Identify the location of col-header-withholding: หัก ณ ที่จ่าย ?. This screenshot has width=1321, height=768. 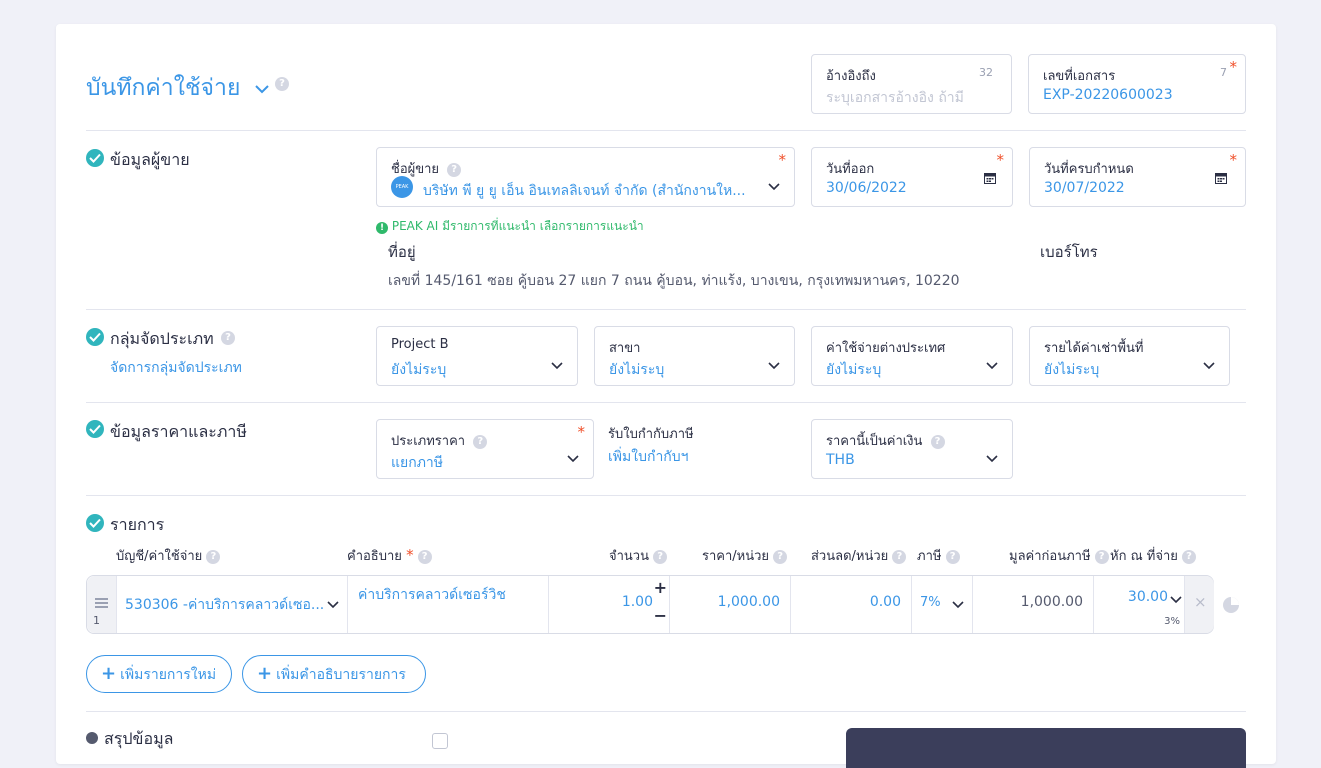
(1153, 555).